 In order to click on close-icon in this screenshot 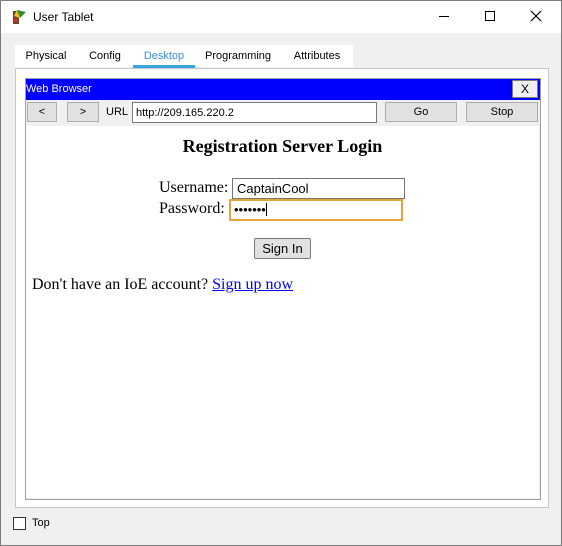, I will do `click(536, 17)`.